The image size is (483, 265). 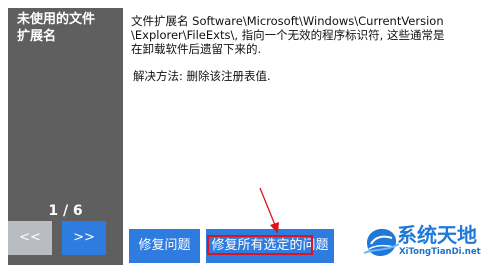 I want to click on watermark-title: 系统天地, so click(x=437, y=235).